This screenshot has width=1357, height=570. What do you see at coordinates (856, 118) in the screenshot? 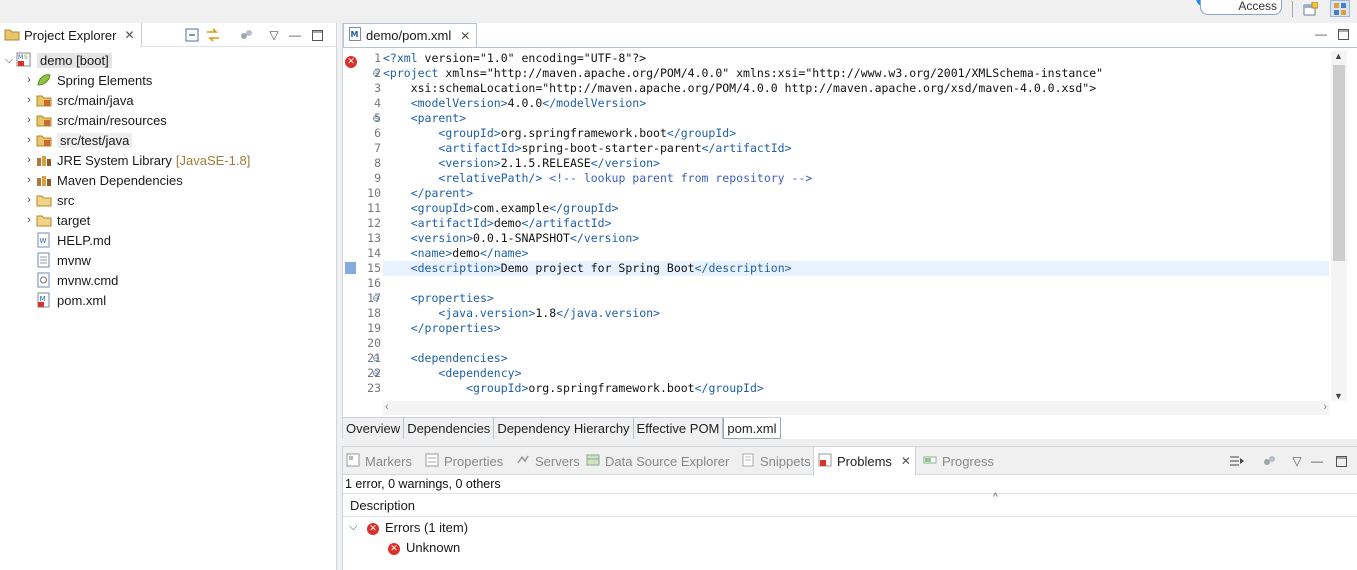
I see `code-line: <parent>` at bounding box center [856, 118].